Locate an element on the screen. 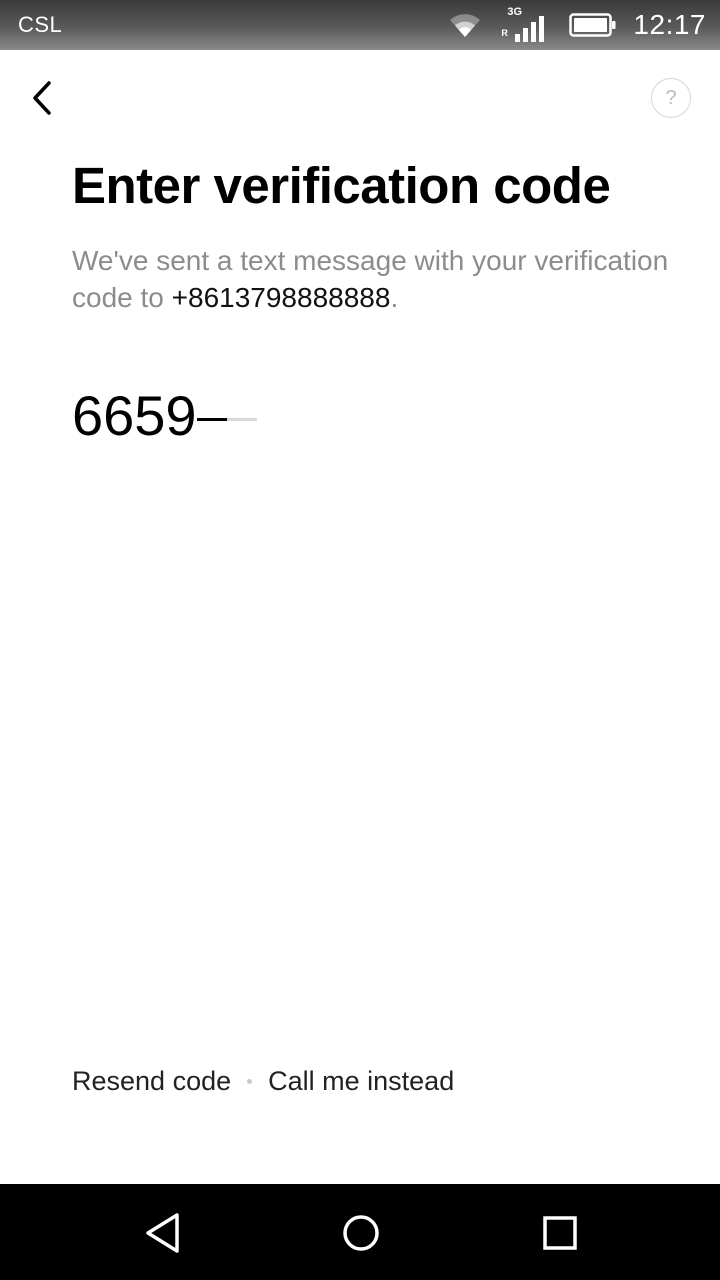 This screenshot has height=1280, width=720. nav-home-button is located at coordinates (361, 1233).